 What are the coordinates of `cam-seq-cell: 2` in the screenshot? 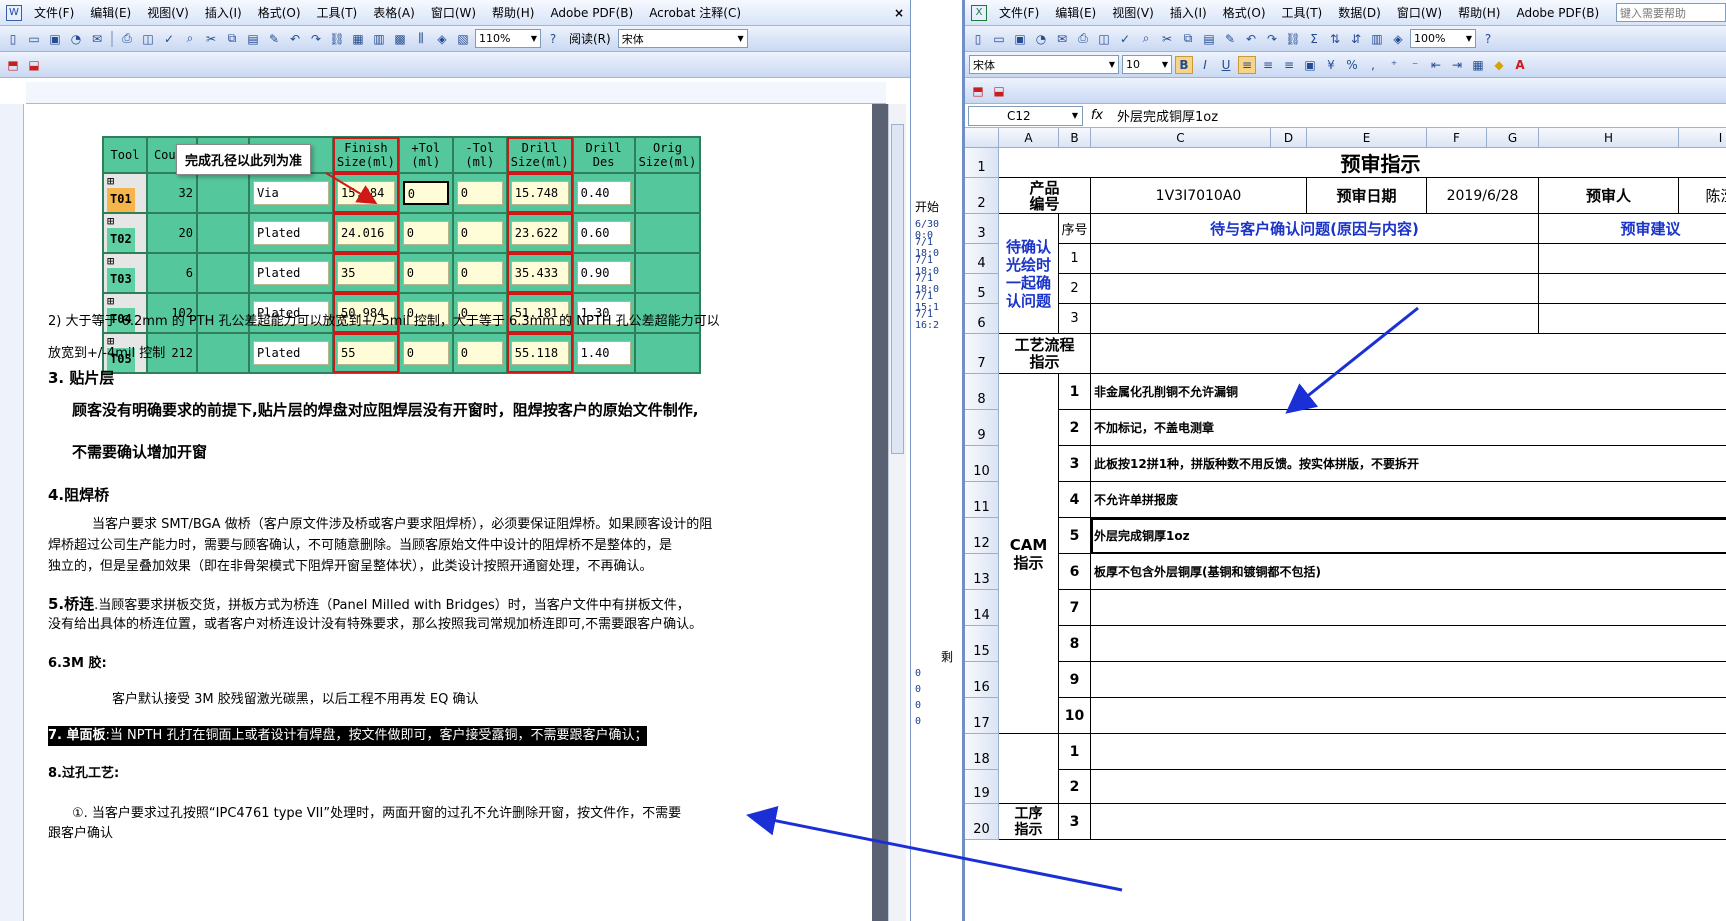 It's located at (1075, 428).